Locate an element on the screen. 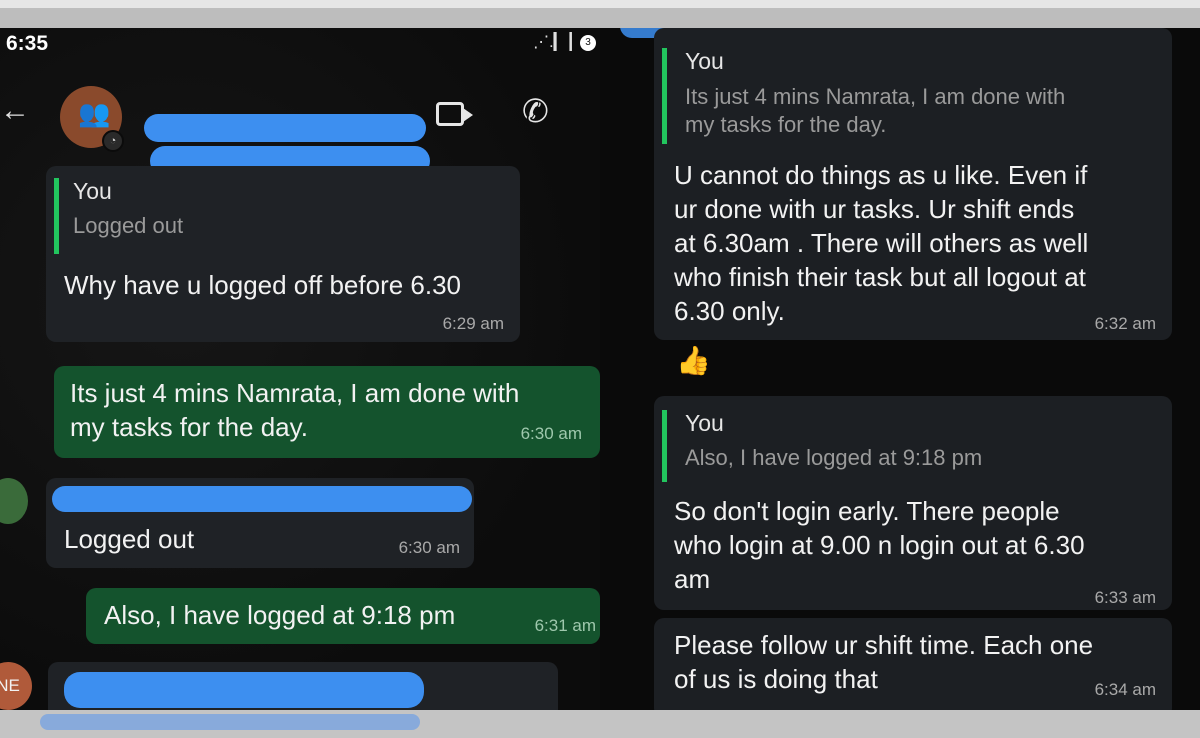 The width and height of the screenshot is (1200, 738). message-line: of us is doing that is located at coordinates (776, 679).